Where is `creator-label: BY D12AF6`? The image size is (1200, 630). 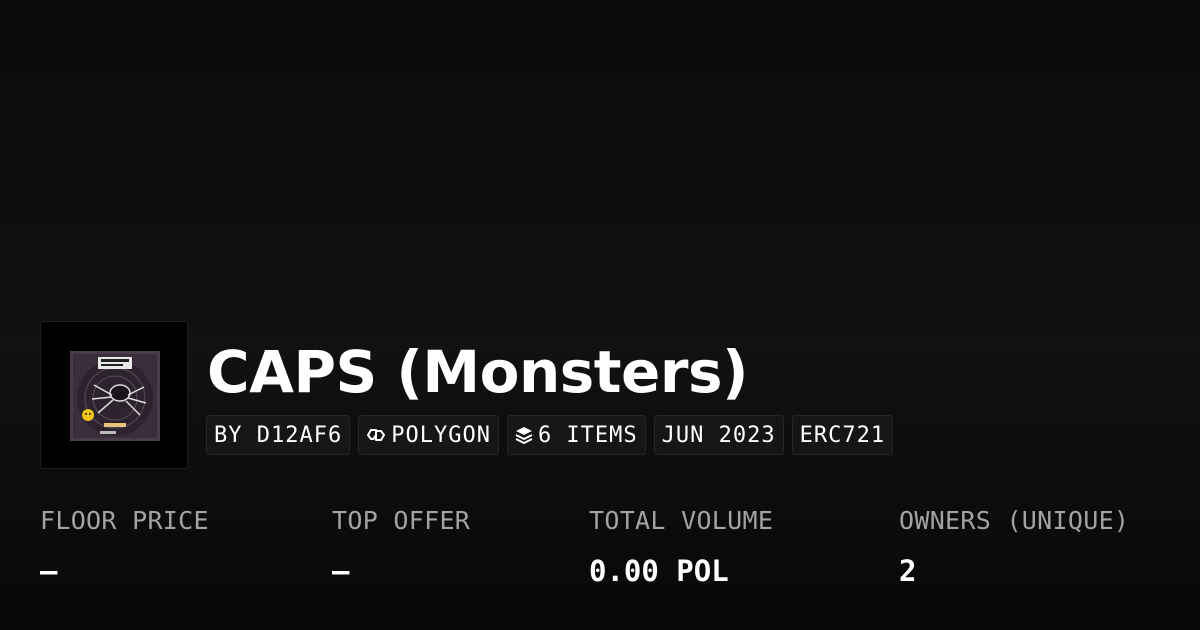
creator-label: BY D12AF6 is located at coordinates (278, 435).